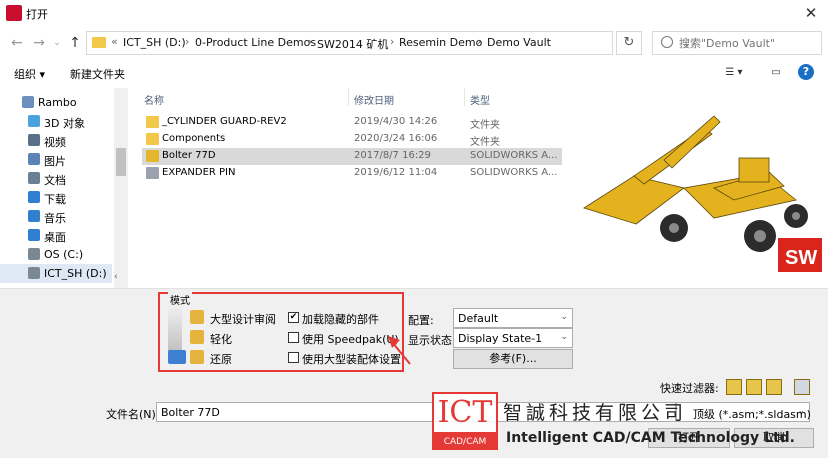  Describe the element at coordinates (350, 97) in the screenshot. I see `file-list-header: 名称 修改日期 类型` at that location.